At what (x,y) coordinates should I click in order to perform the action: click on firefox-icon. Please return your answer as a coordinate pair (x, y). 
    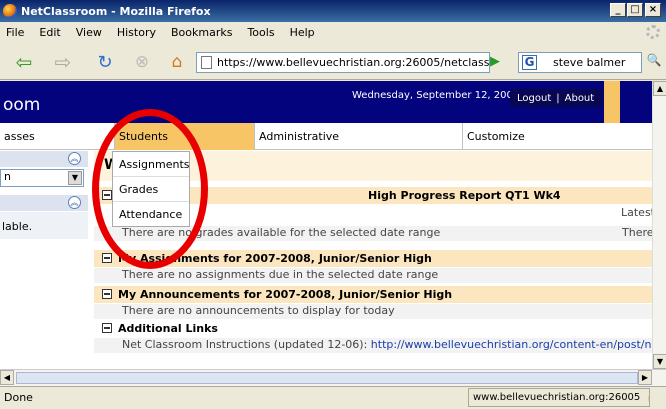
    Looking at the image, I should click on (10, 11).